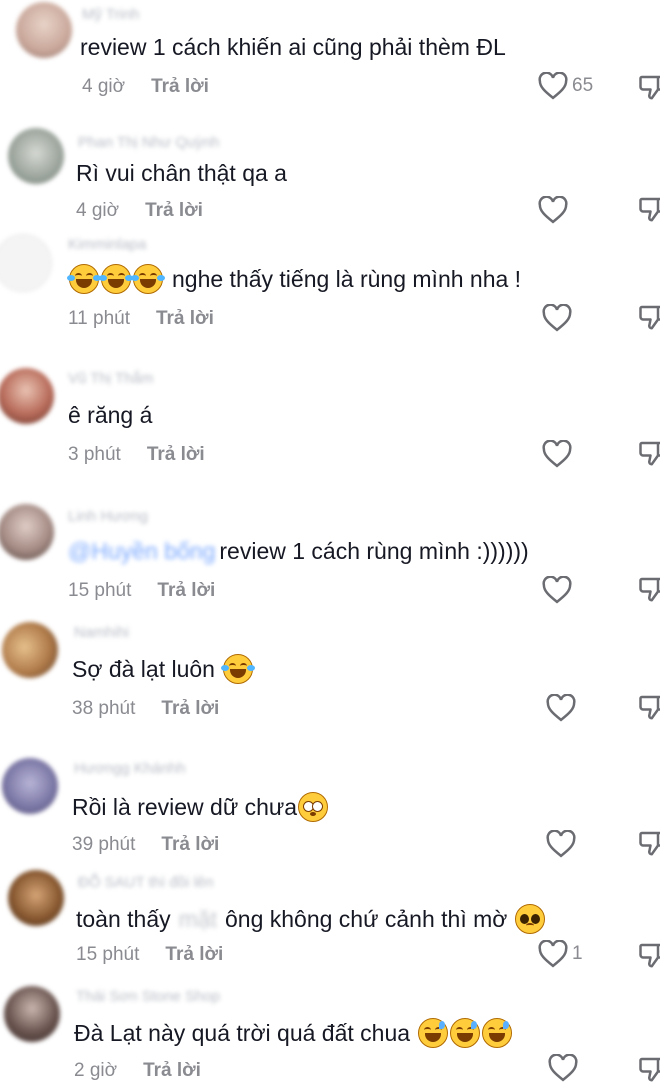 This screenshot has width=660, height=1082. I want to click on comment-text: toàn thấy mặt ông không chứ cảnh thì mờ, so click(311, 919).